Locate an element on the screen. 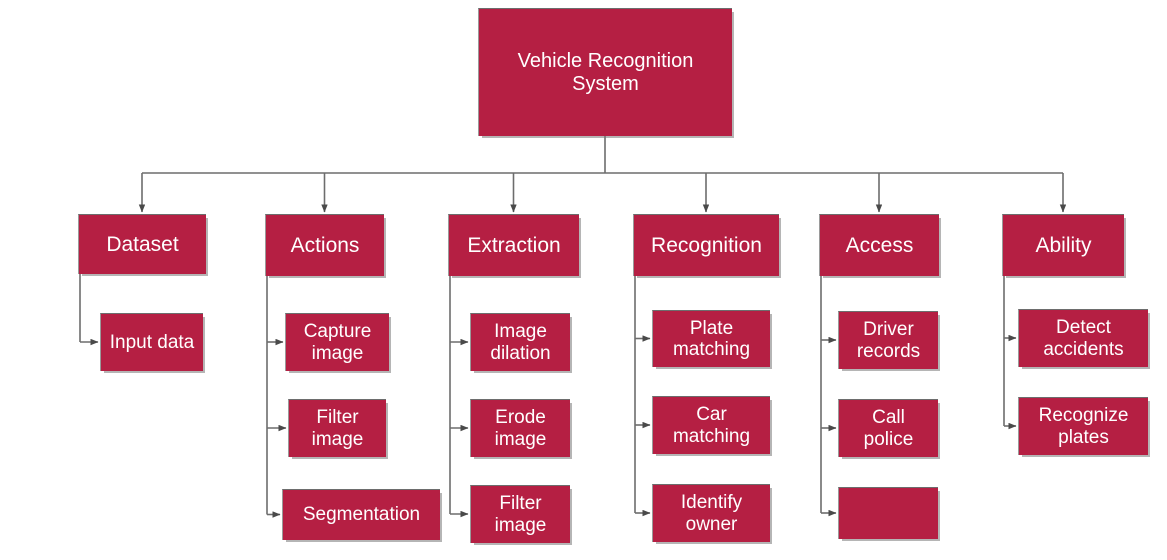 This screenshot has height=560, width=1167. branch-actions-header-label: Actions is located at coordinates (325, 245).